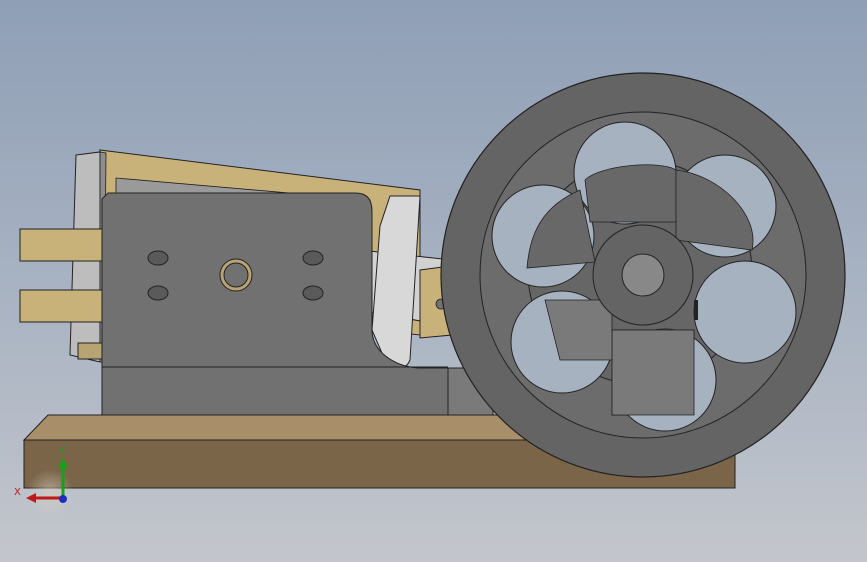 The image size is (867, 562). Describe the element at coordinates (61, 245) in the screenshot. I see `intake-pipe` at that location.